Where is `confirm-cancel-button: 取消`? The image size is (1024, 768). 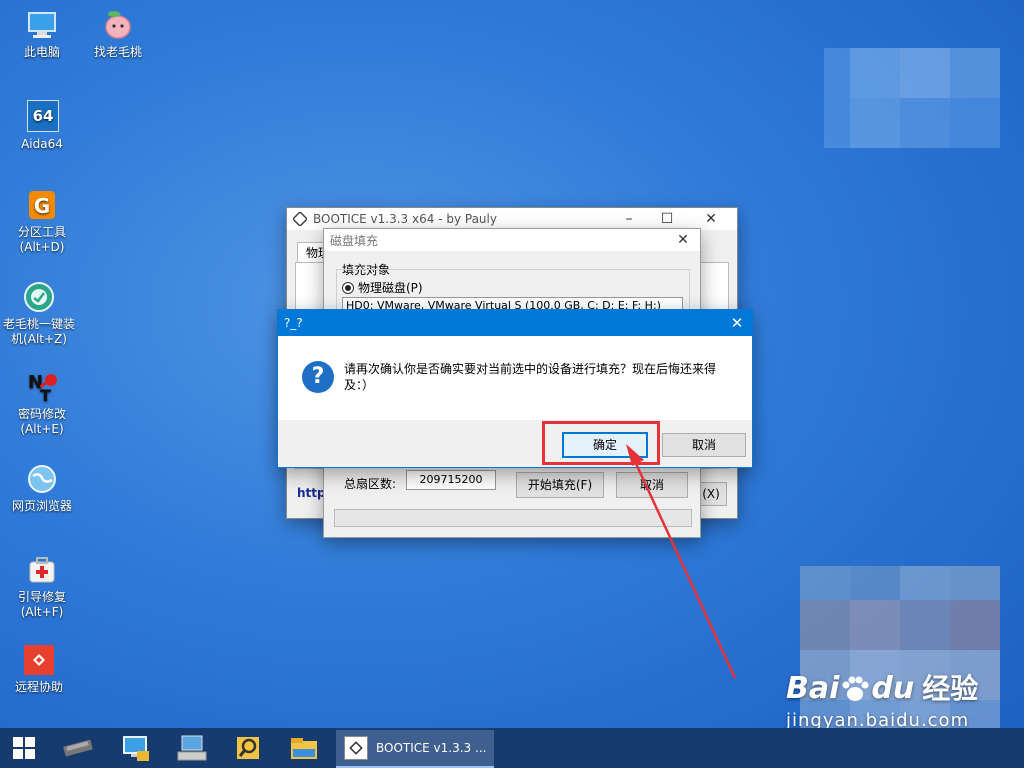 confirm-cancel-button: 取消 is located at coordinates (704, 445).